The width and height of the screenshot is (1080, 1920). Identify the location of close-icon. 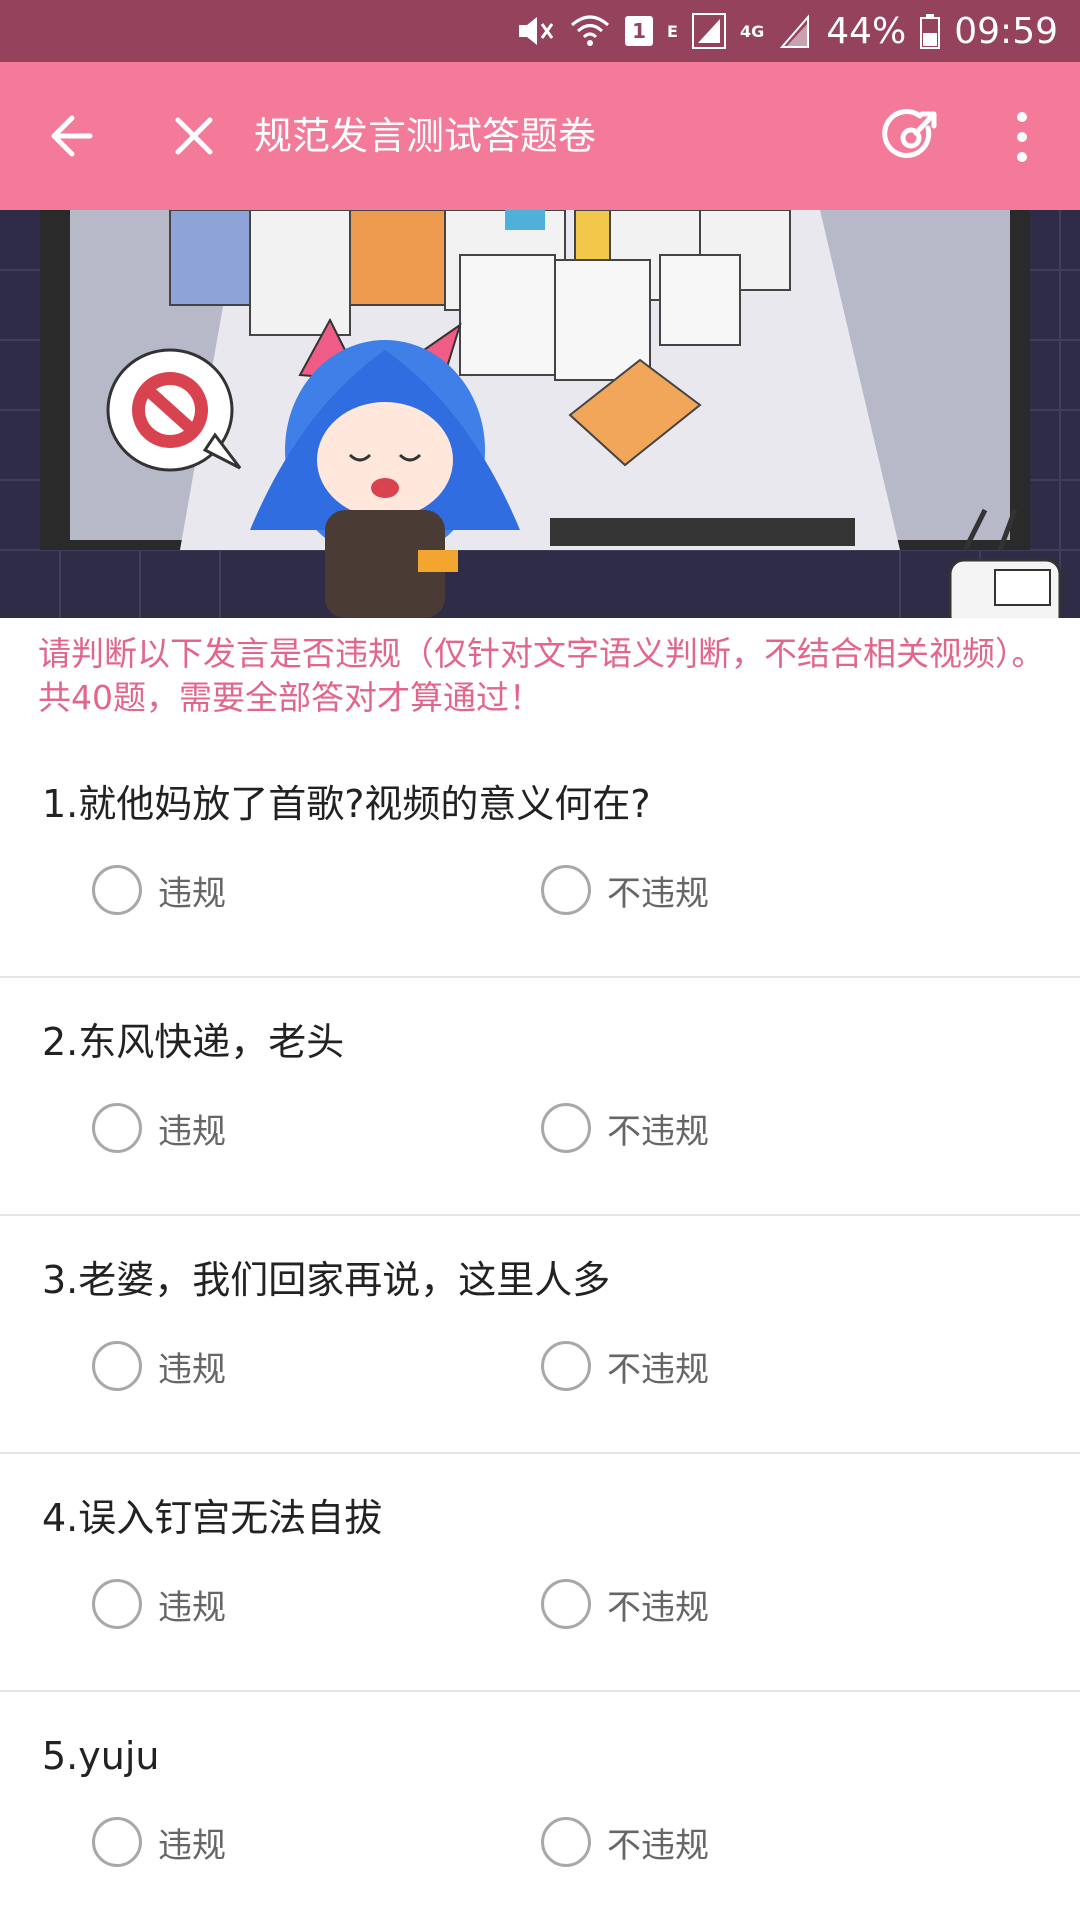
(194, 136).